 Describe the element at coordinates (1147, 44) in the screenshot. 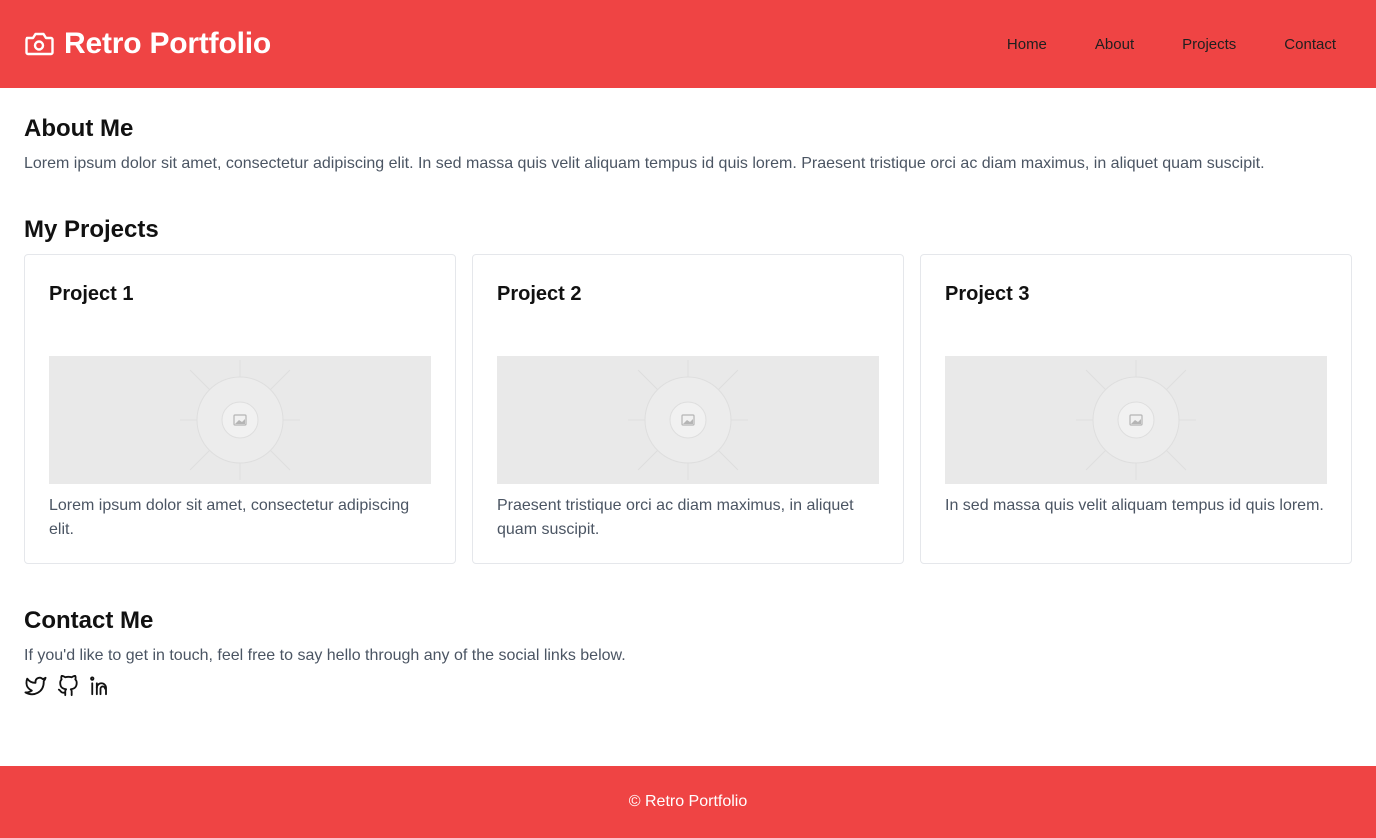

I see `main-nav: Home About Projects Contact` at that location.